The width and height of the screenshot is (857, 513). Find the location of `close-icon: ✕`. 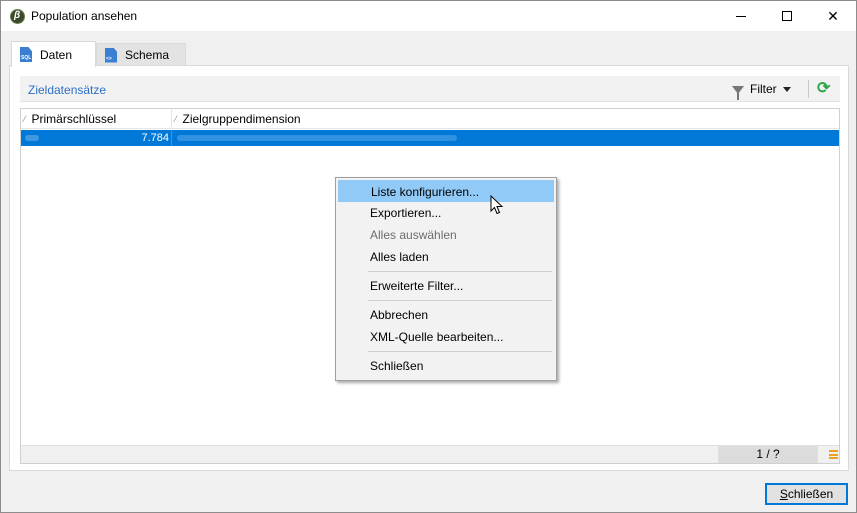

close-icon: ✕ is located at coordinates (833, 15).